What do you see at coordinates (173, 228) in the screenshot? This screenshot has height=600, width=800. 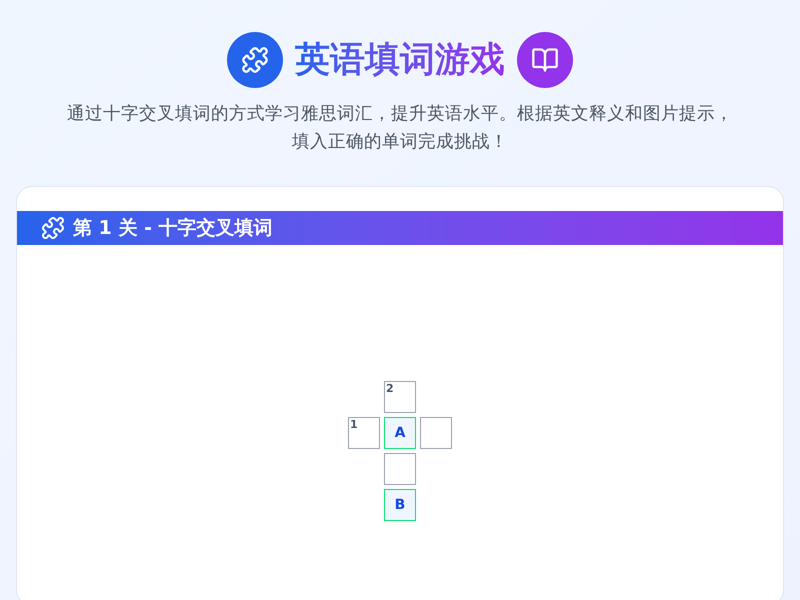 I see `level-title: 第 1 关 - 十字交叉填词` at bounding box center [173, 228].